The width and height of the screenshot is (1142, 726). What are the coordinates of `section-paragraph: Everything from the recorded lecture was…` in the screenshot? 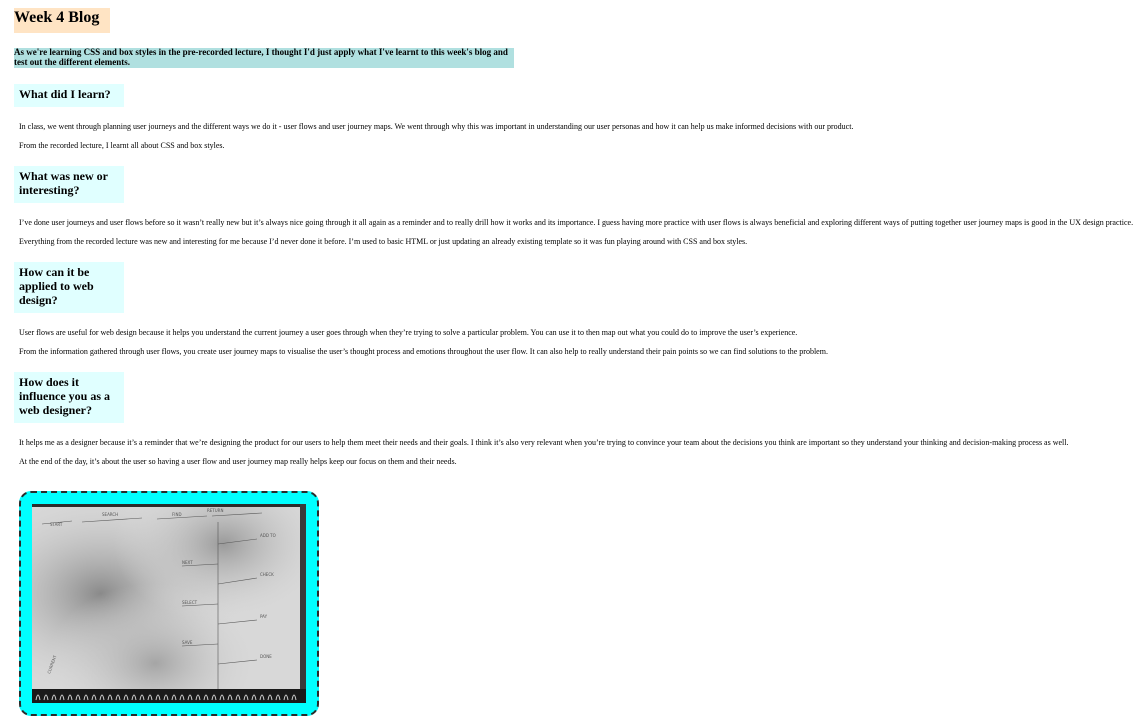 It's located at (383, 241).